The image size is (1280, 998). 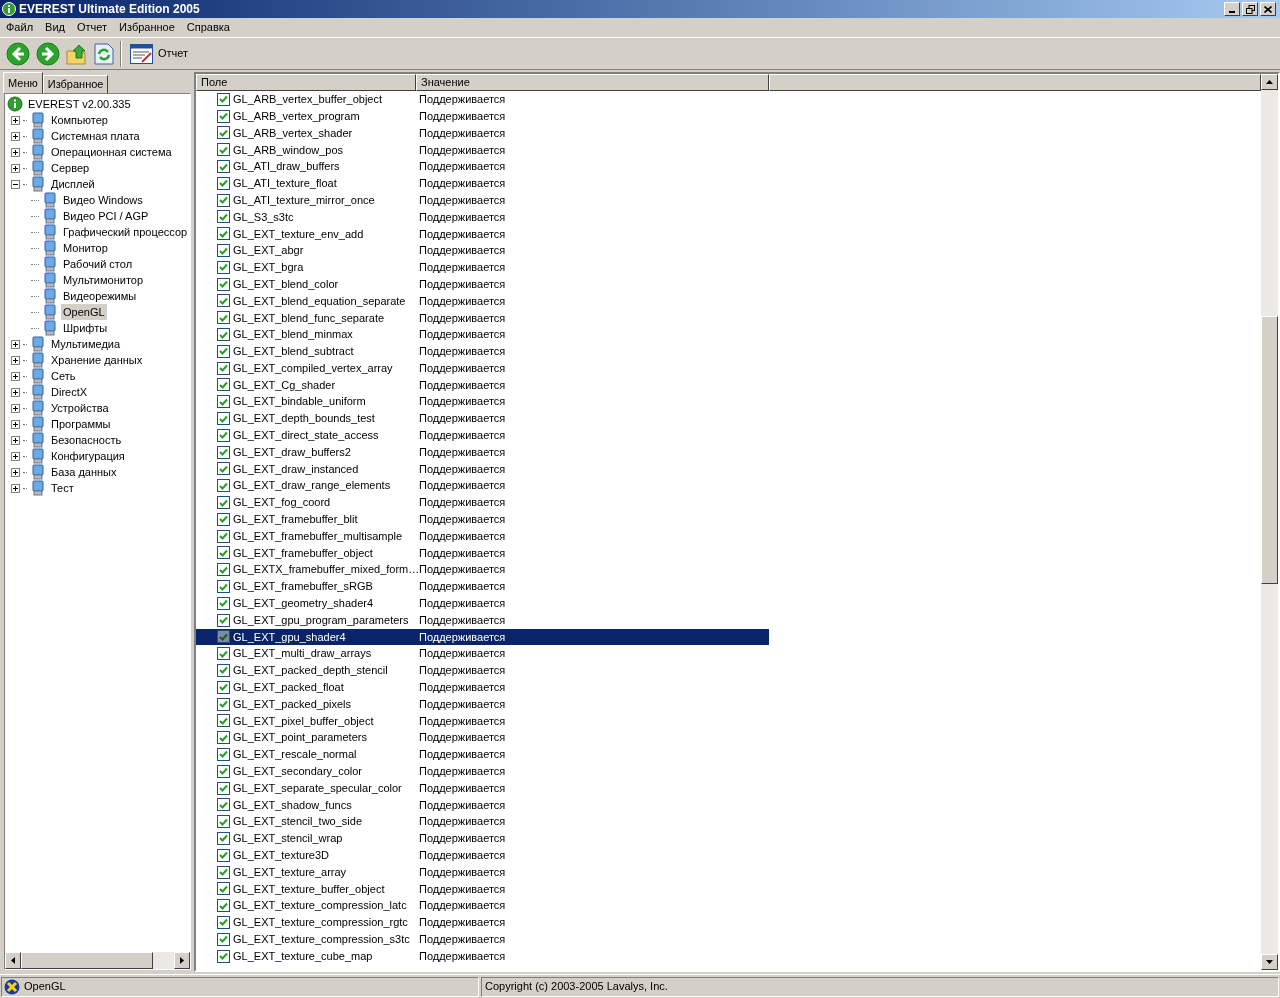 I want to click on table-row: GL_EXT_packed_float Поддерживается, so click(x=482, y=687).